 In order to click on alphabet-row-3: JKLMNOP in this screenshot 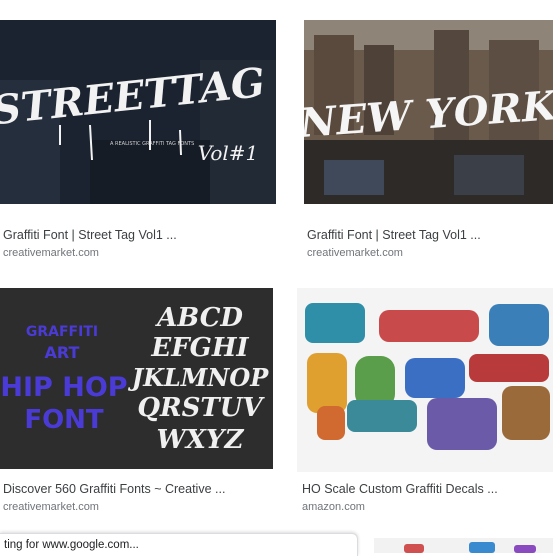, I will do `click(199, 377)`.